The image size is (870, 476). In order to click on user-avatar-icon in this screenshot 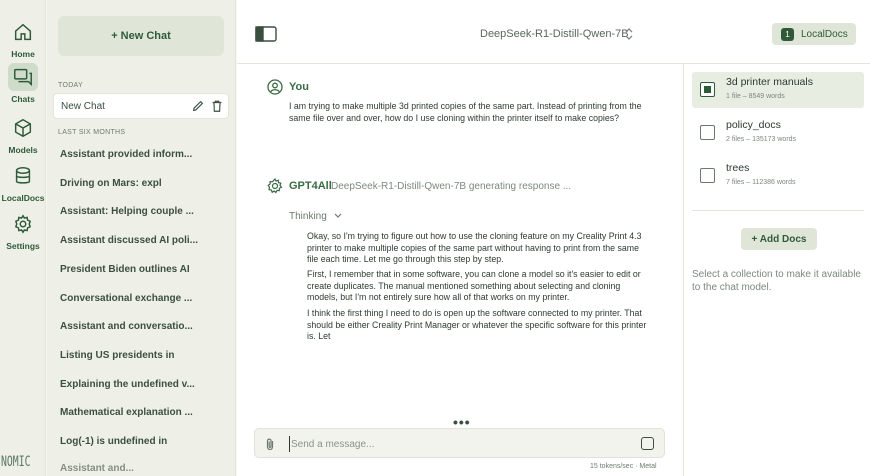, I will do `click(275, 87)`.